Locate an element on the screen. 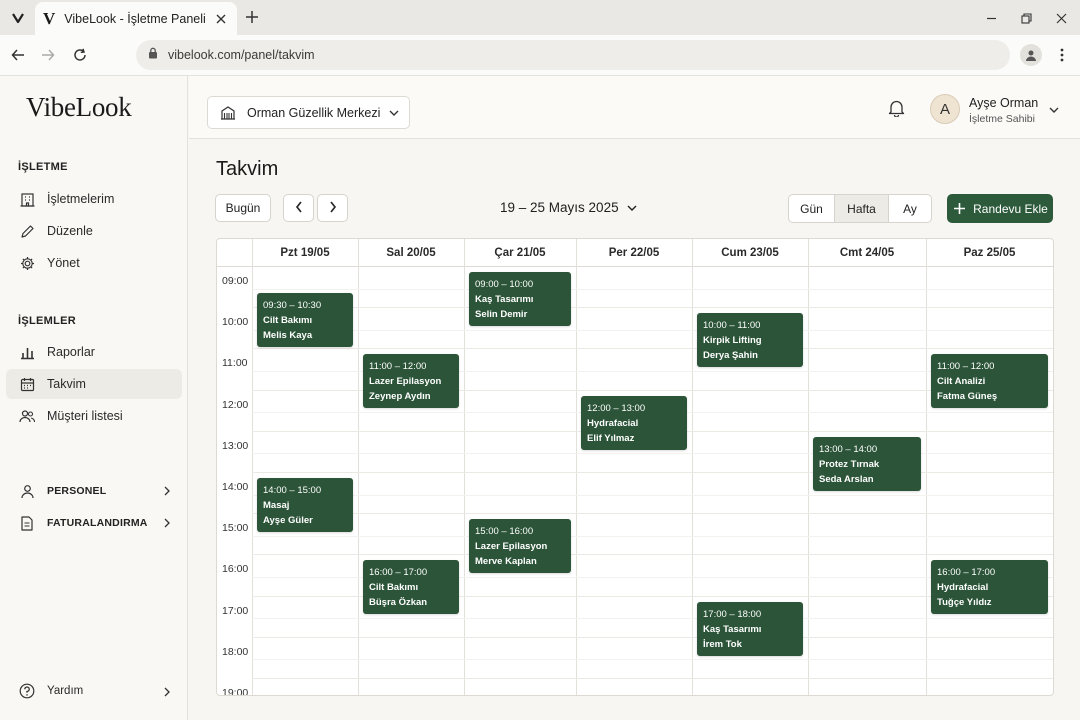 This screenshot has width=1080, height=720. sidebar-item-help: Yardım is located at coordinates (94, 691).